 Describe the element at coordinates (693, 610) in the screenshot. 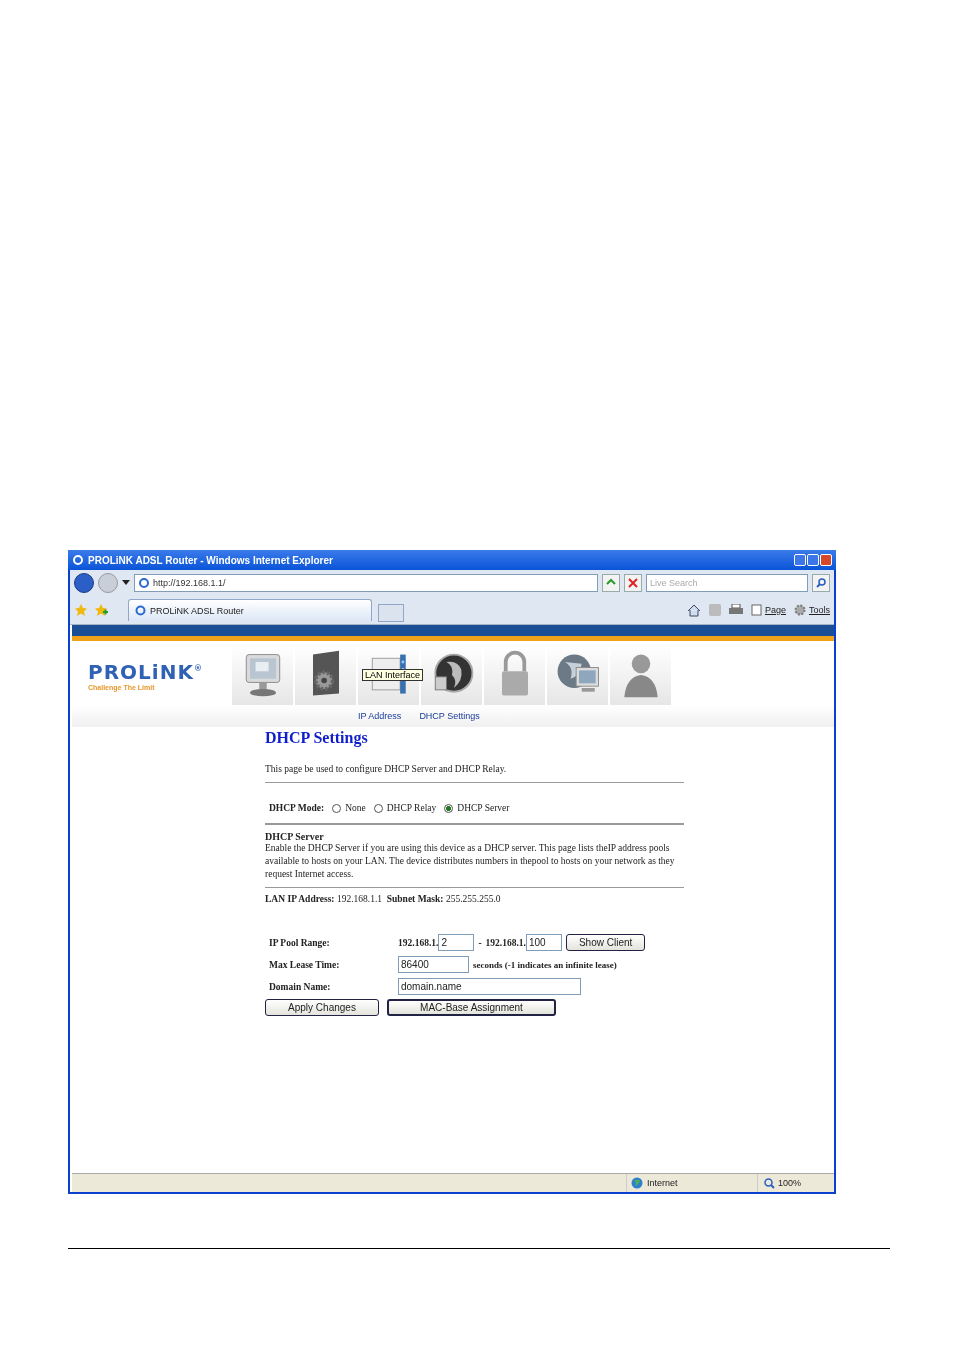

I see `home-icon` at that location.